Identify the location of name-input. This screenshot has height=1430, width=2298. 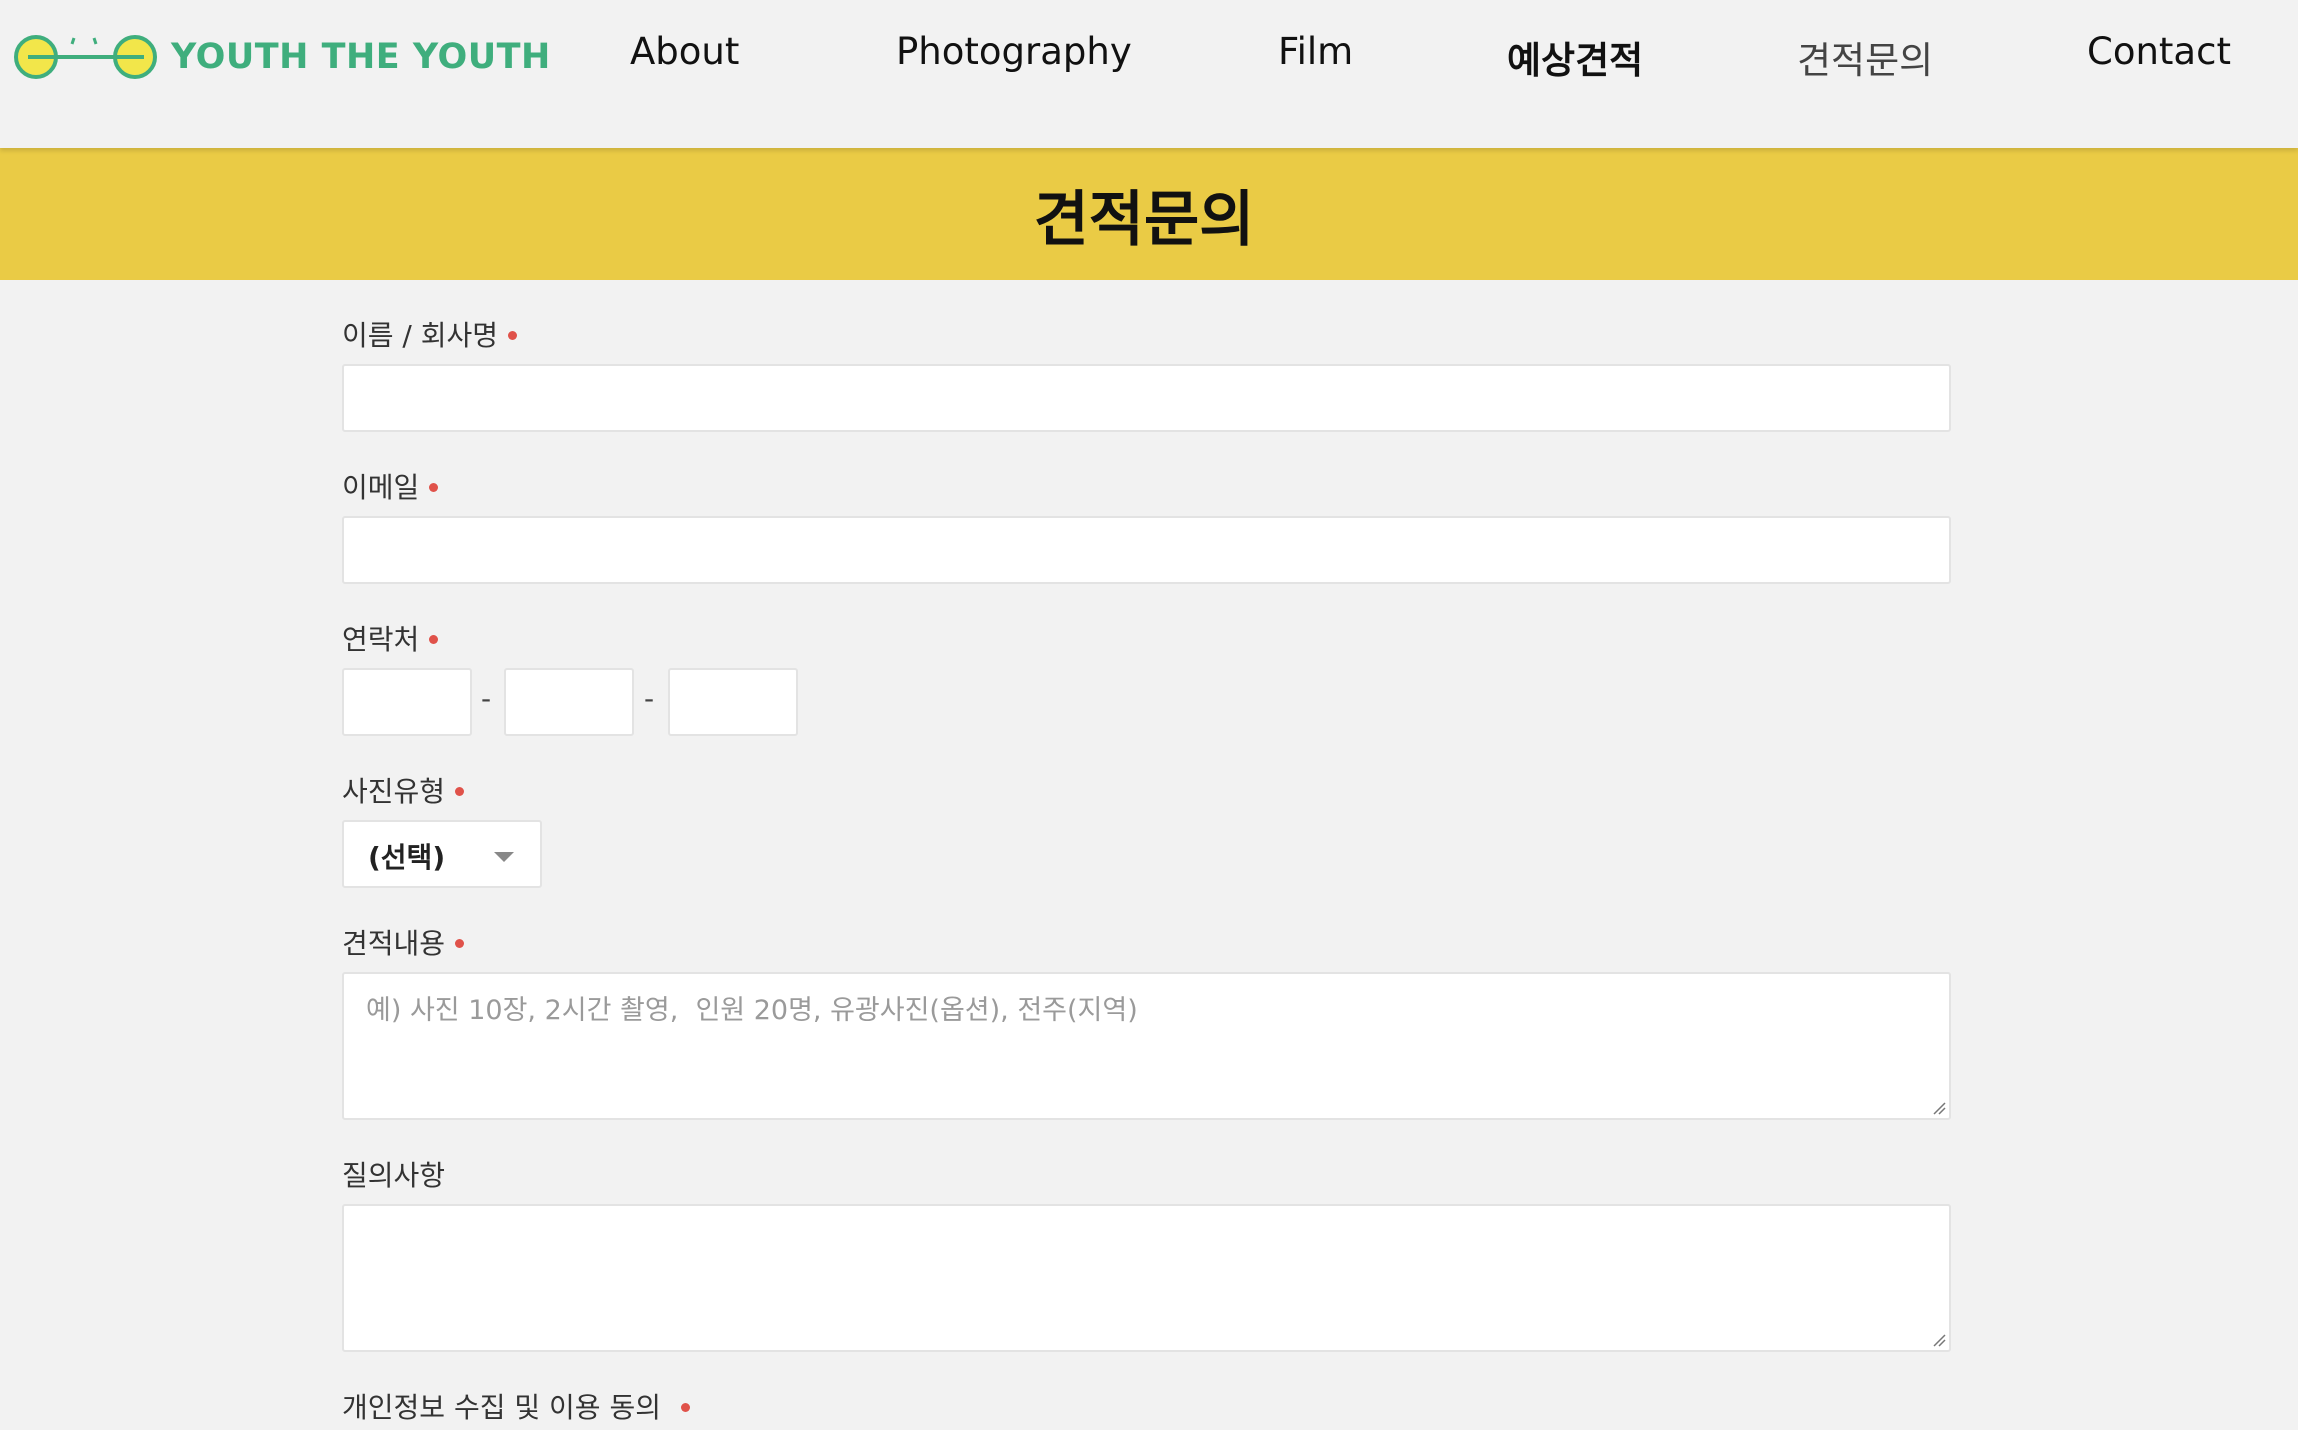
(1146, 398).